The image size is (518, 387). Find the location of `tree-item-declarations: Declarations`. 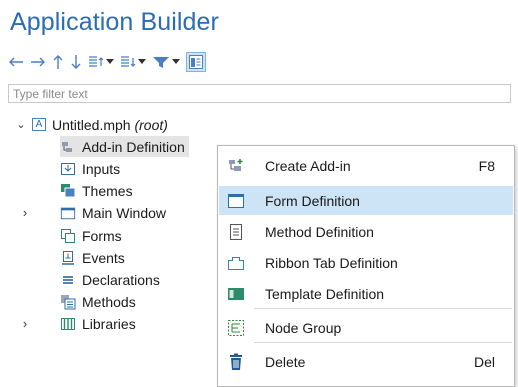

tree-item-declarations: Declarations is located at coordinates (110, 279).